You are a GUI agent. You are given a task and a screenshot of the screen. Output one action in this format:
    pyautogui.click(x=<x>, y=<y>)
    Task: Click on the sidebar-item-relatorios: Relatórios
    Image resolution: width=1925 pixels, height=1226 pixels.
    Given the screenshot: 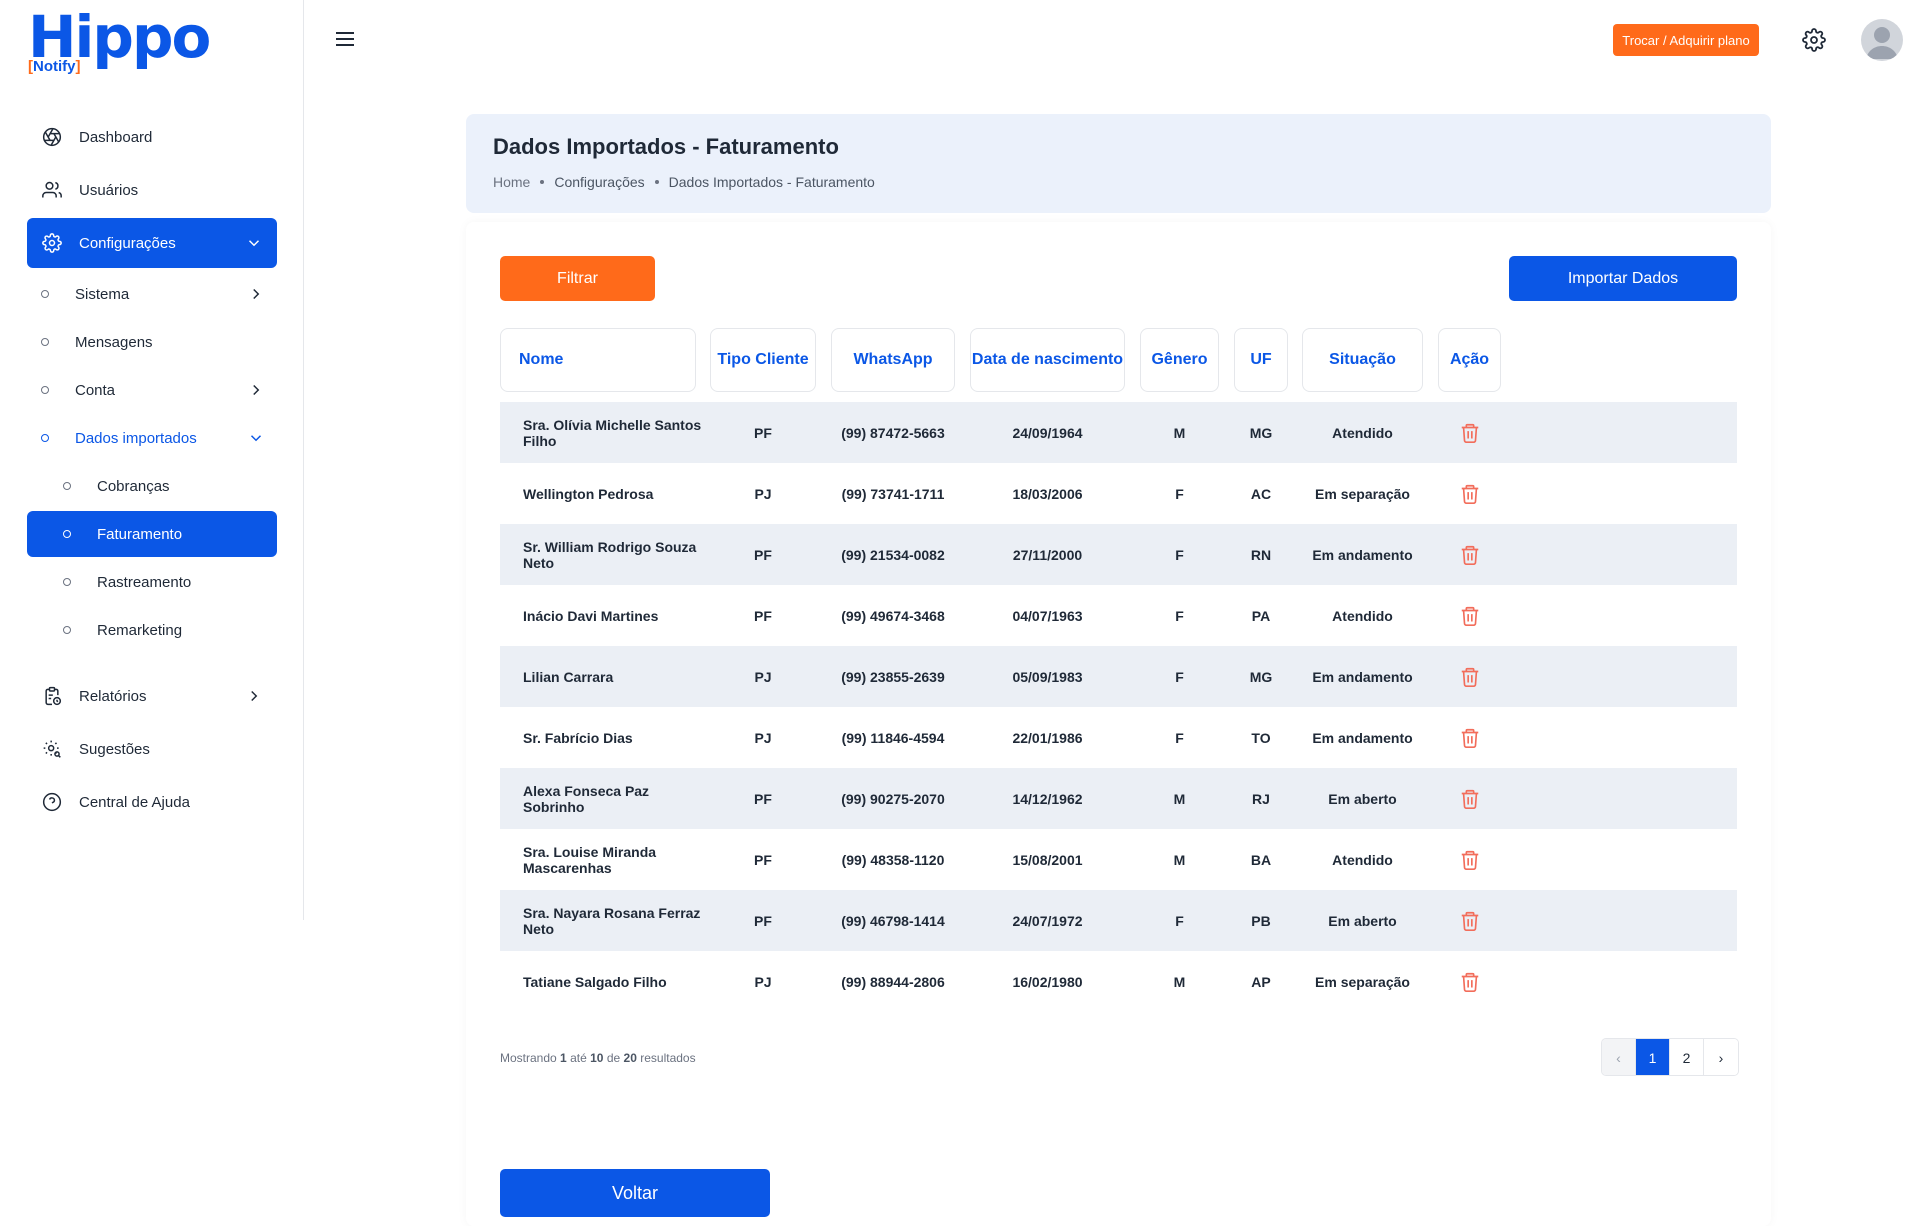 What is the action you would take?
    pyautogui.click(x=152, y=696)
    